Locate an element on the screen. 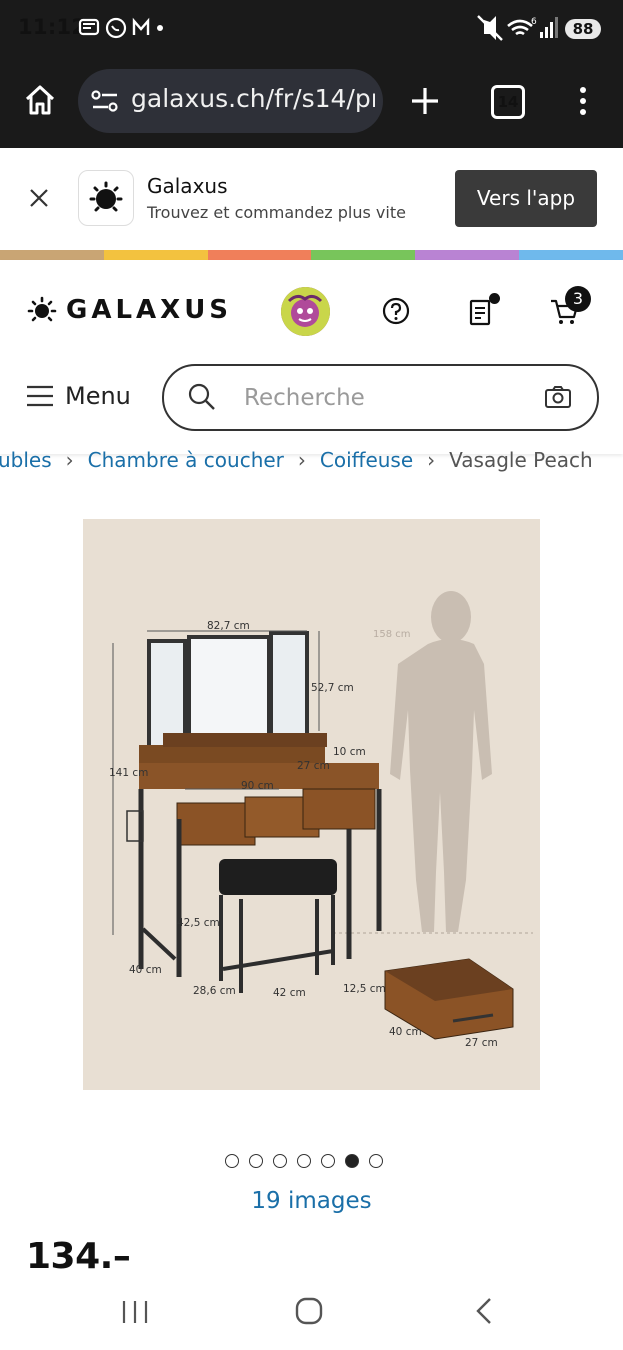  avatar is located at coordinates (305, 311).